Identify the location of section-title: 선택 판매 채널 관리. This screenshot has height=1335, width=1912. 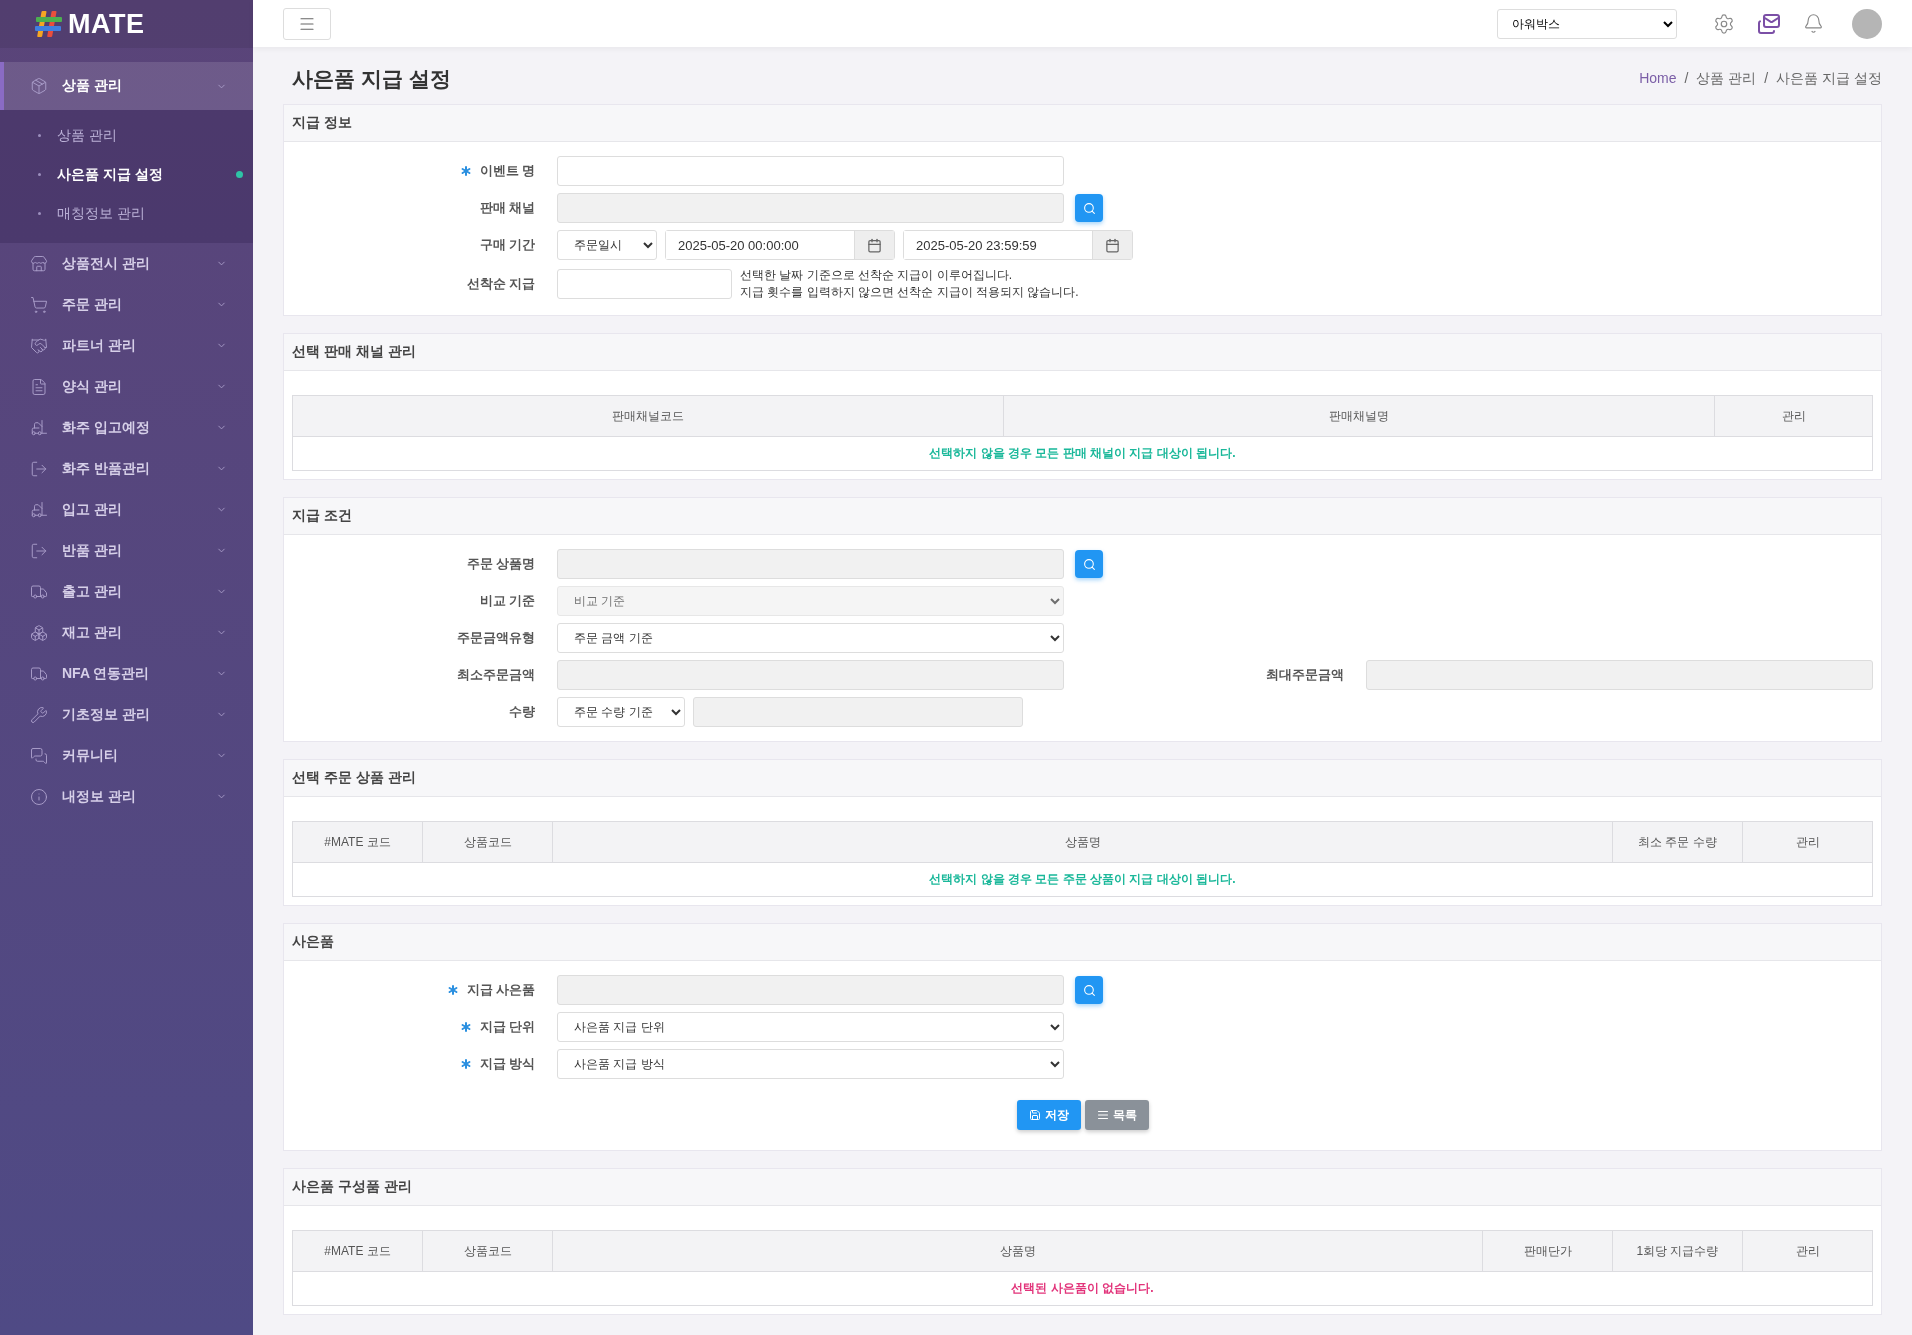
(1082, 352).